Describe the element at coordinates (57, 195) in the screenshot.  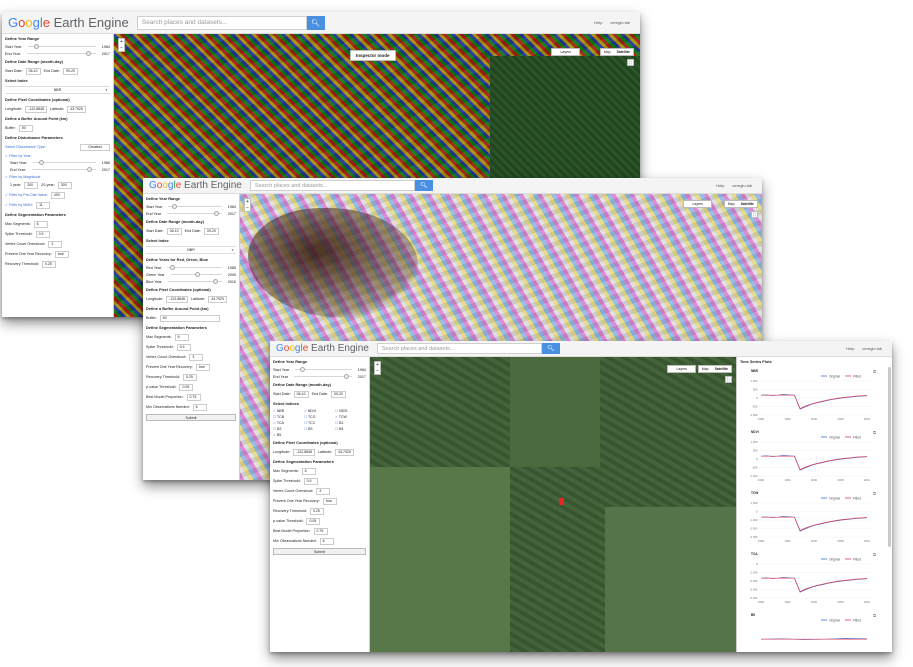
I see `predist-input: 400` at that location.